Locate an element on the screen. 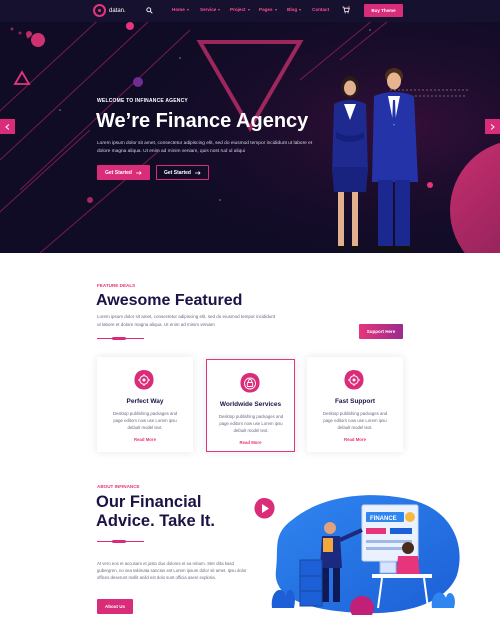 Image resolution: width=500 pixels, height=625 pixels. hero-kicker: WELCOME TO INFINANCE AGENCY is located at coordinates (142, 101).